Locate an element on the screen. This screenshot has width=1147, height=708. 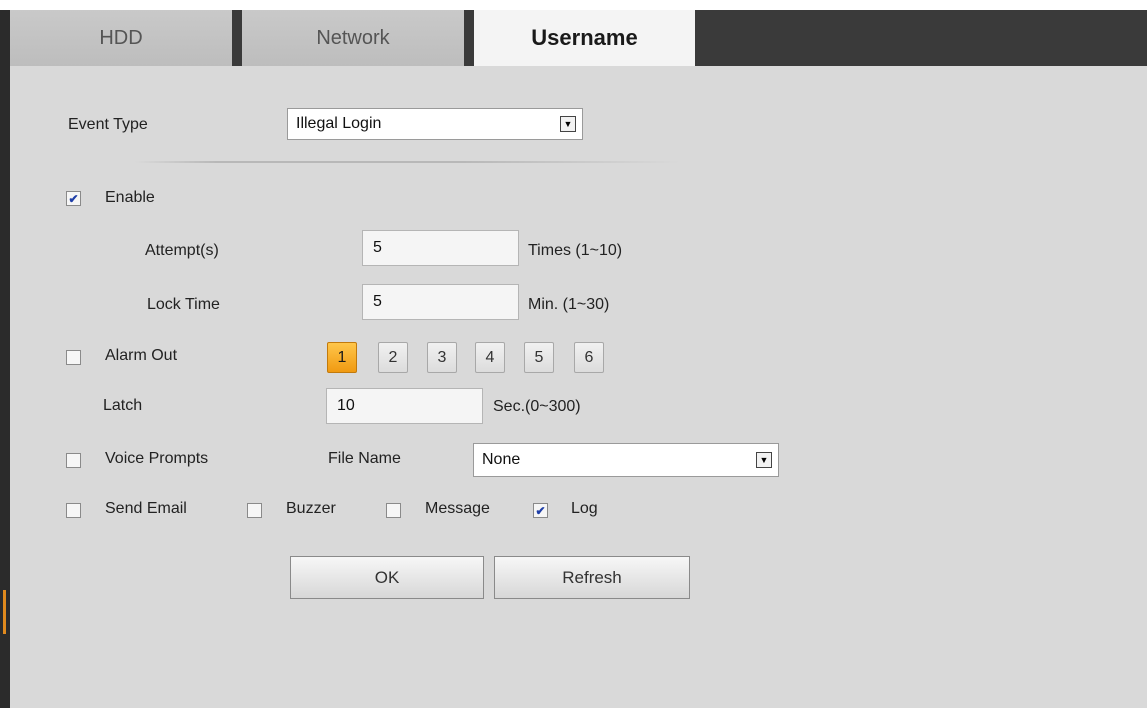
file-name-value: None is located at coordinates (501, 459).